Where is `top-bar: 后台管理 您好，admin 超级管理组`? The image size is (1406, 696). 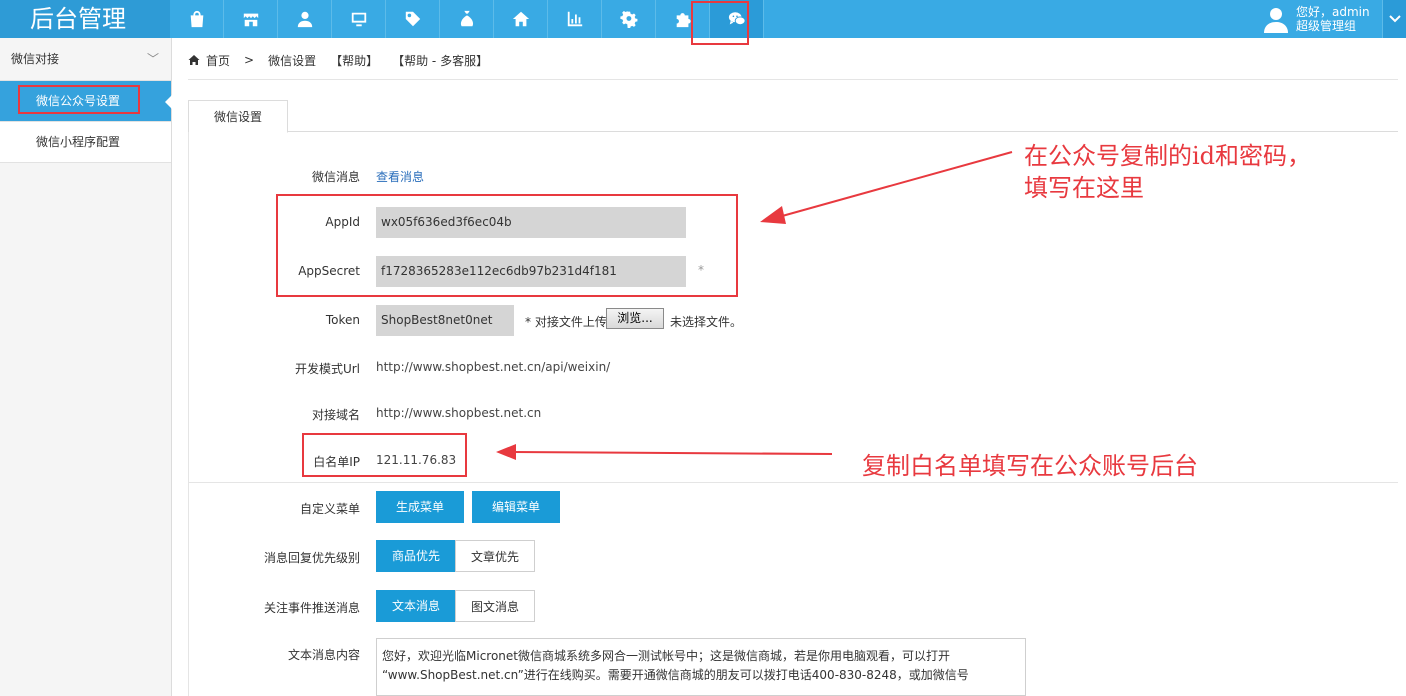 top-bar: 后台管理 您好，admin 超级管理组 is located at coordinates (703, 19).